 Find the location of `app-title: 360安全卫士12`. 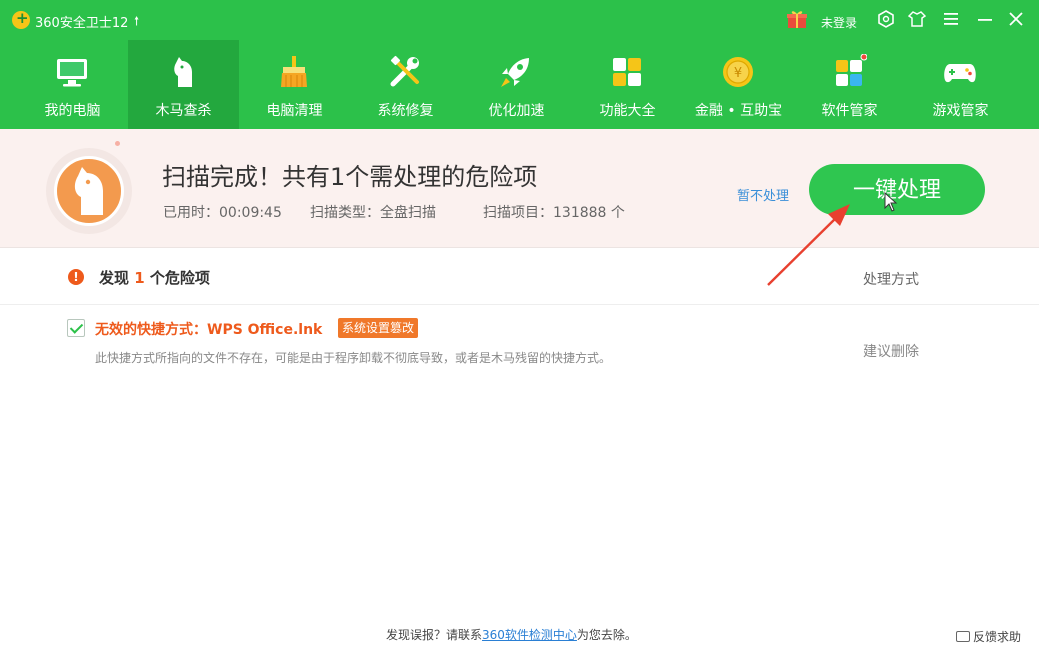

app-title: 360安全卫士12 is located at coordinates (82, 23).